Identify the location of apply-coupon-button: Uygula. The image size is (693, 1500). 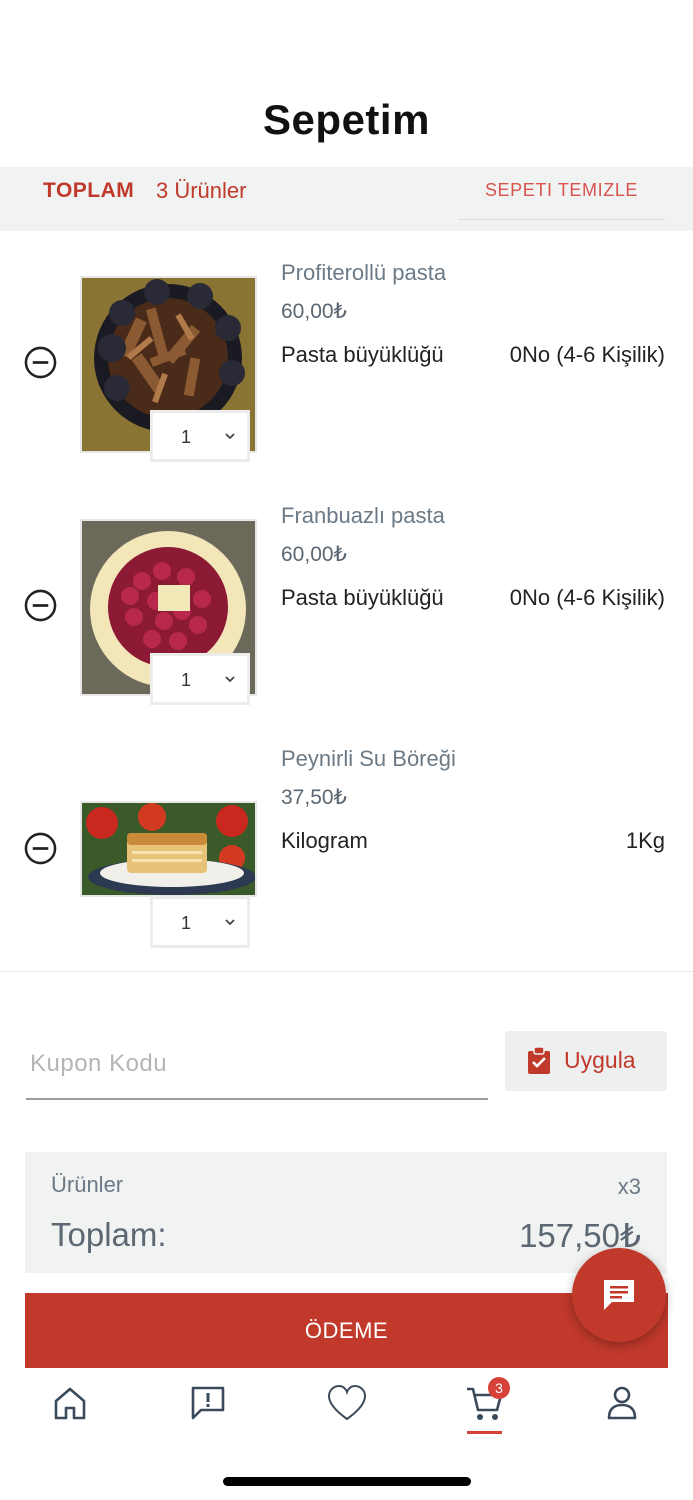
(586, 1061).